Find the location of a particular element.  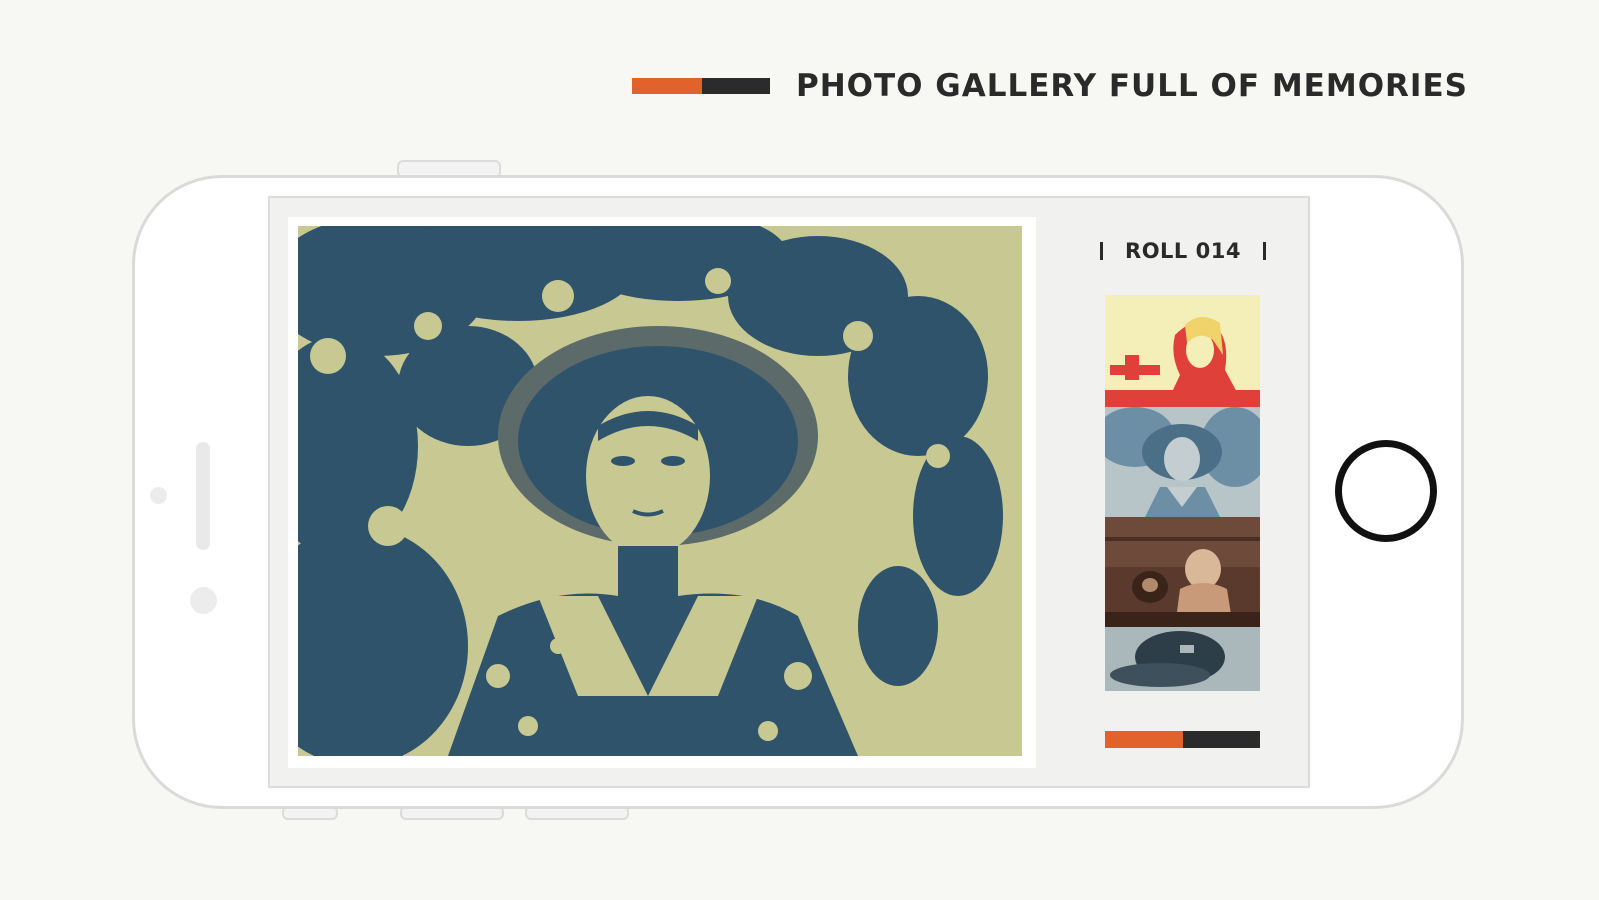

header: PHOTO GALLERY FULL OF MEMORIES is located at coordinates (1050, 86).